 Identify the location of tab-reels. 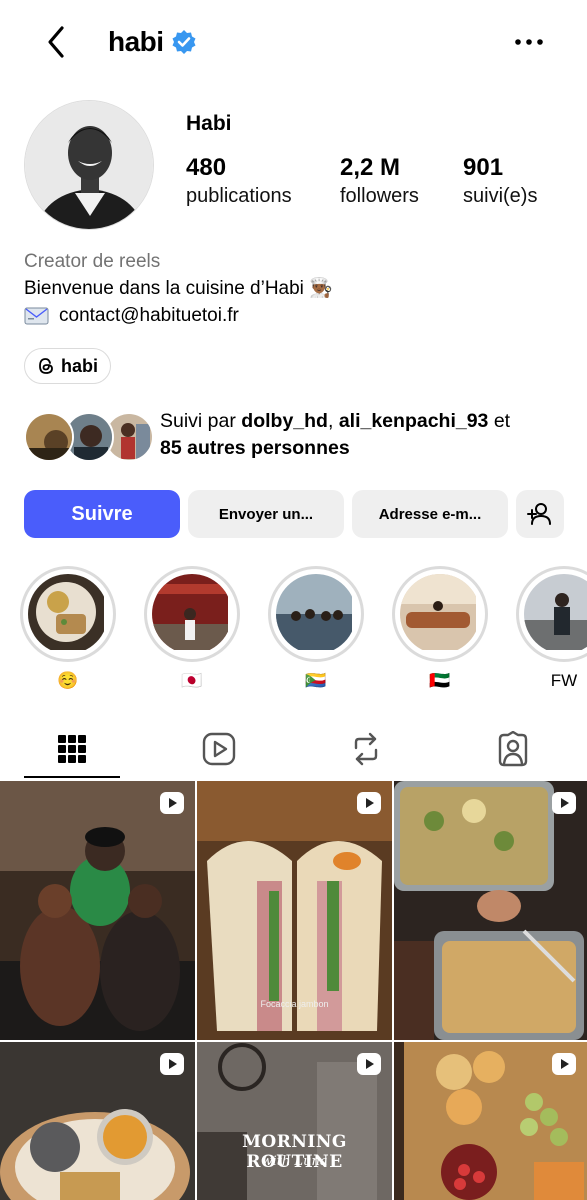
(219, 749).